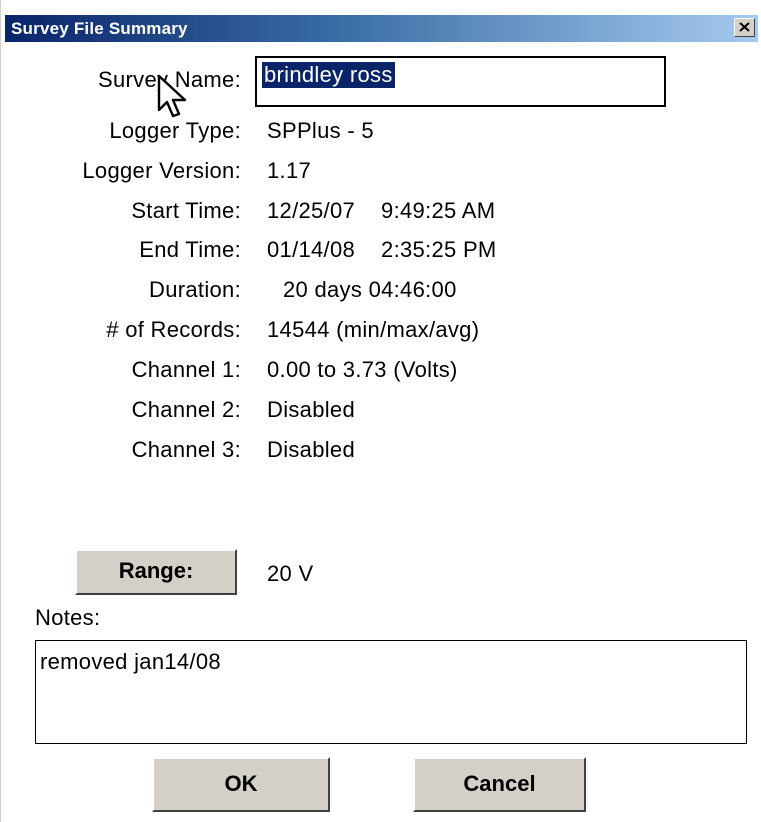 This screenshot has width=761, height=822. I want to click on channel3-label: Channel 3:, so click(186, 449).